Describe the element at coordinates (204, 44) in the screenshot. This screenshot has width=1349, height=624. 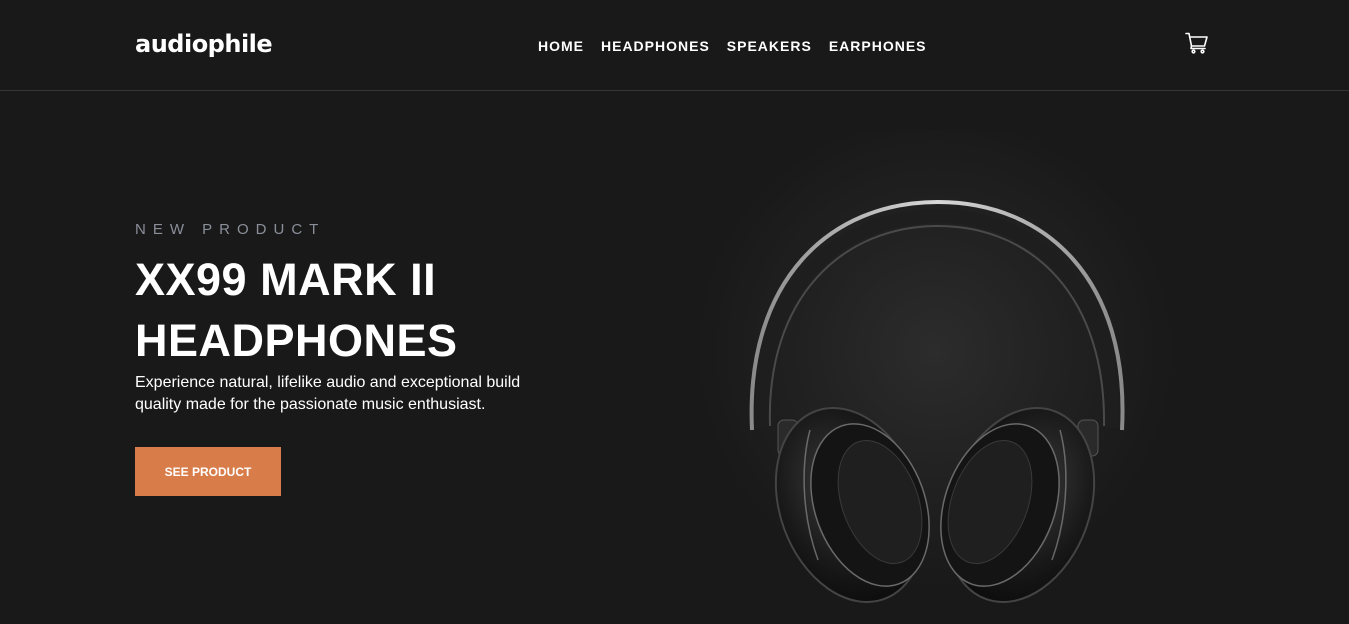
I see `logo: audiophile` at that location.